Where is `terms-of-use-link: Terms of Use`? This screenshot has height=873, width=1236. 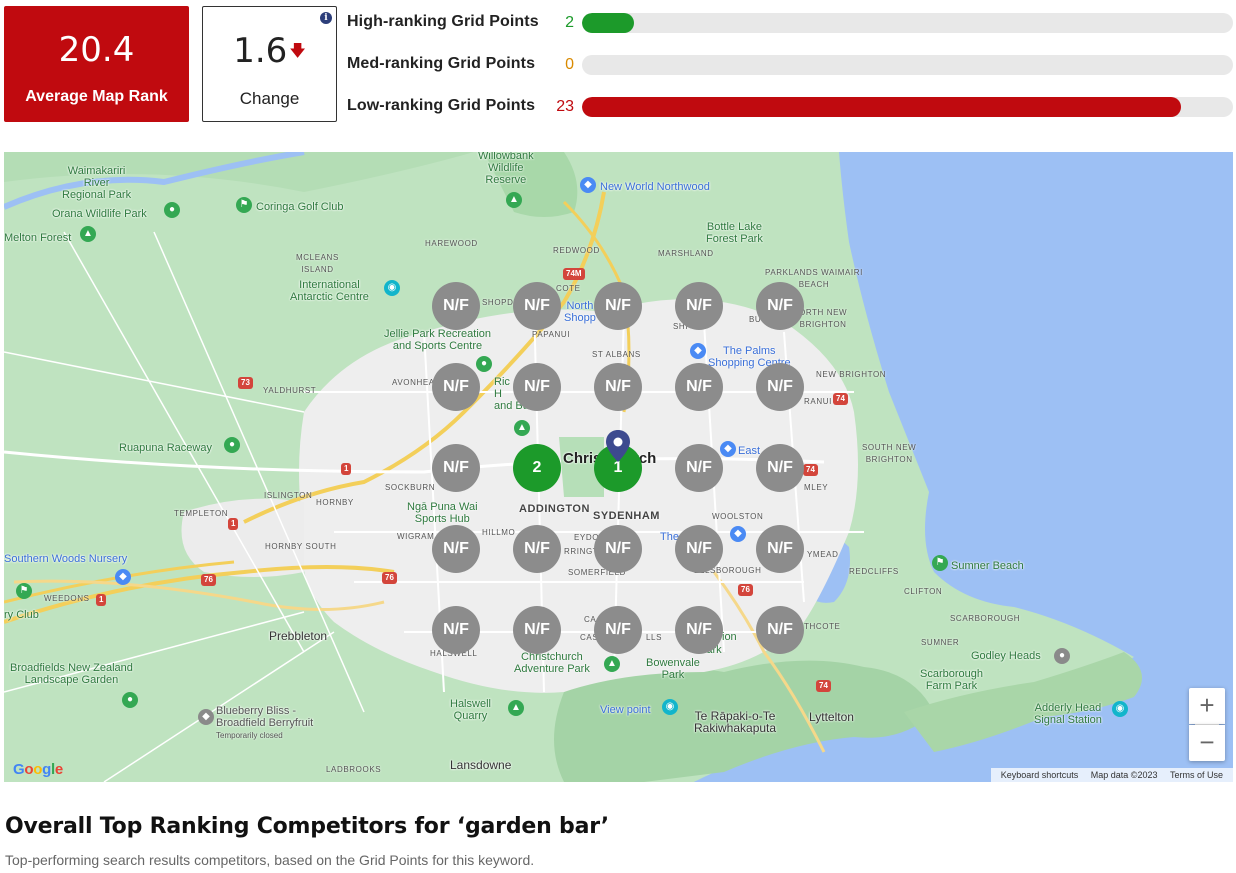
terms-of-use-link: Terms of Use is located at coordinates (1196, 775).